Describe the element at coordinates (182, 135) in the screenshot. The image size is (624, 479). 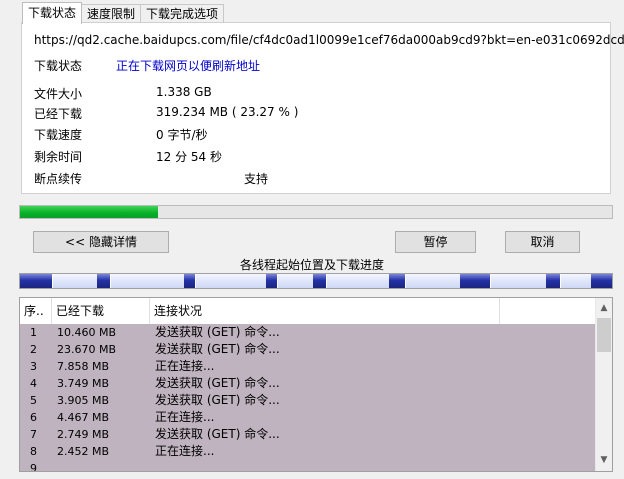
I see `speed-value: 0 字节/秒` at that location.